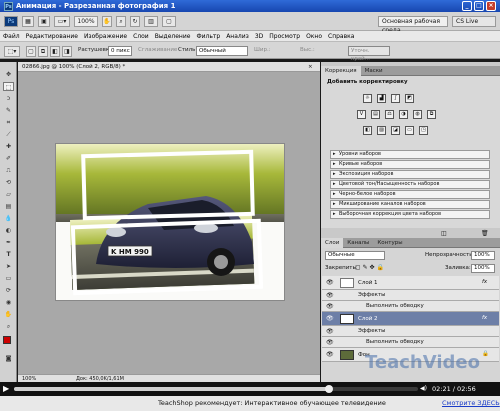  What do you see at coordinates (169, 21) in the screenshot?
I see `screen-mode-icon: ▢` at bounding box center [169, 21].